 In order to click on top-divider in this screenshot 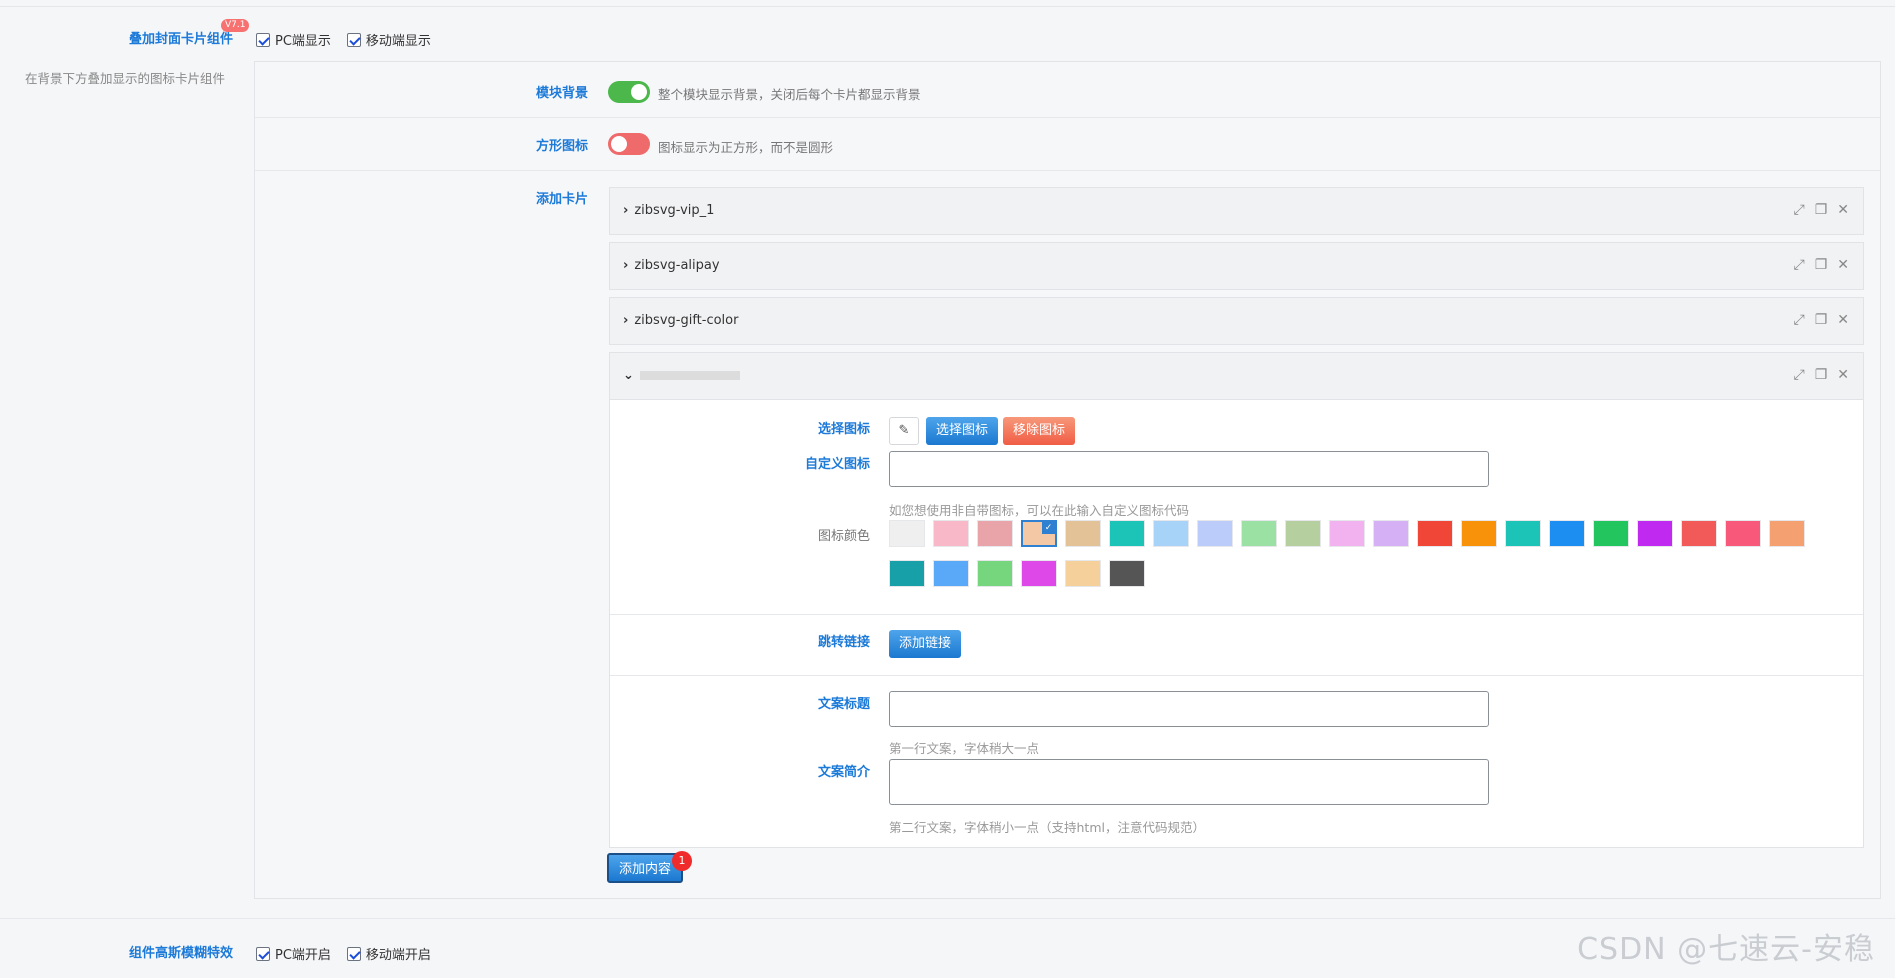, I will do `click(947, 6)`.